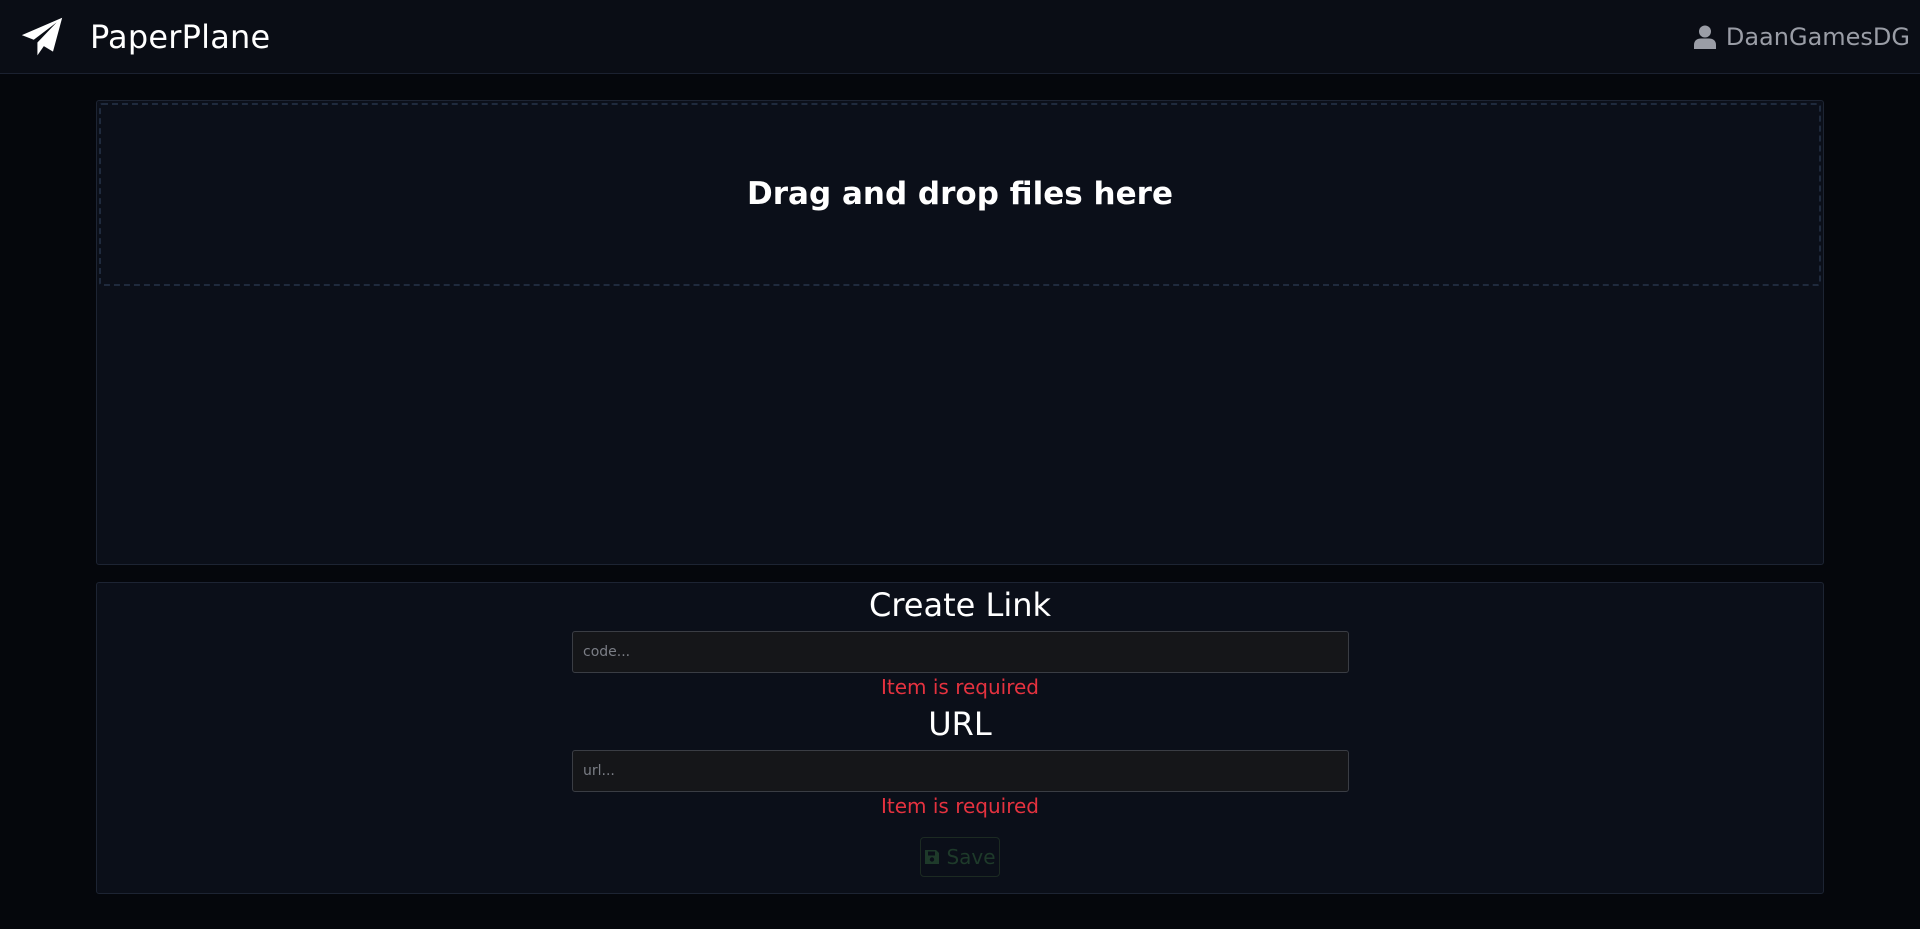 The image size is (1920, 929). I want to click on code-error-message: Item is required, so click(960, 687).